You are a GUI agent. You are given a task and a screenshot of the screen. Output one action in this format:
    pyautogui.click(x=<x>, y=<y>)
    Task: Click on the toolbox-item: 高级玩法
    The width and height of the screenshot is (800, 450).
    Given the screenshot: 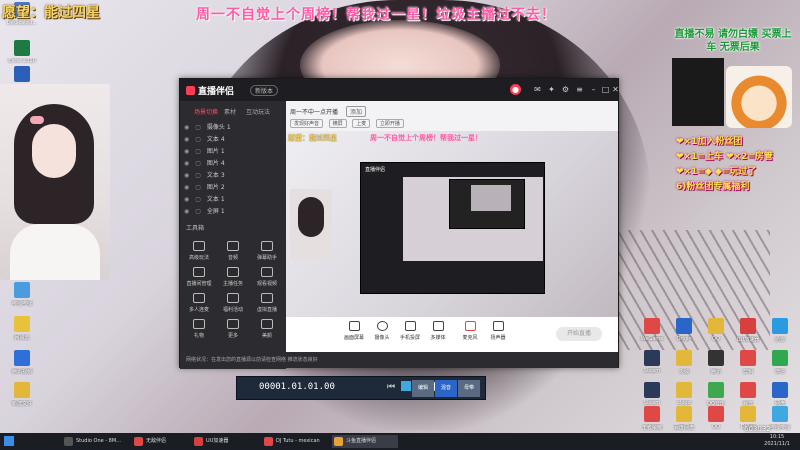 What is the action you would take?
    pyautogui.click(x=199, y=251)
    